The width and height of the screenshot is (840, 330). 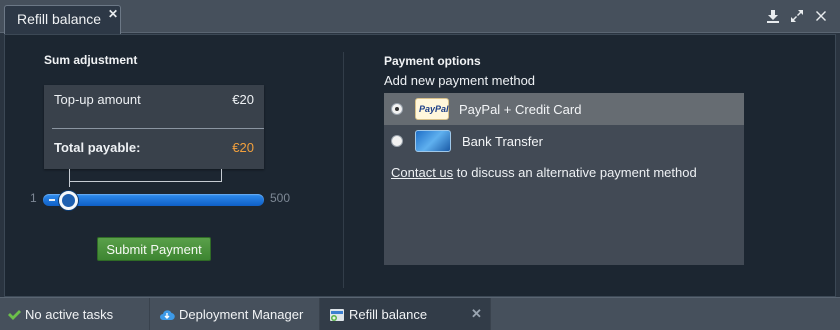 I want to click on task-refill-balance: Refill balance, so click(x=405, y=314).